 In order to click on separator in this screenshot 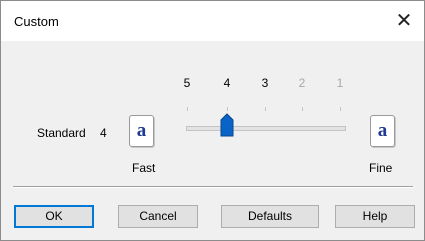, I will do `click(213, 187)`.